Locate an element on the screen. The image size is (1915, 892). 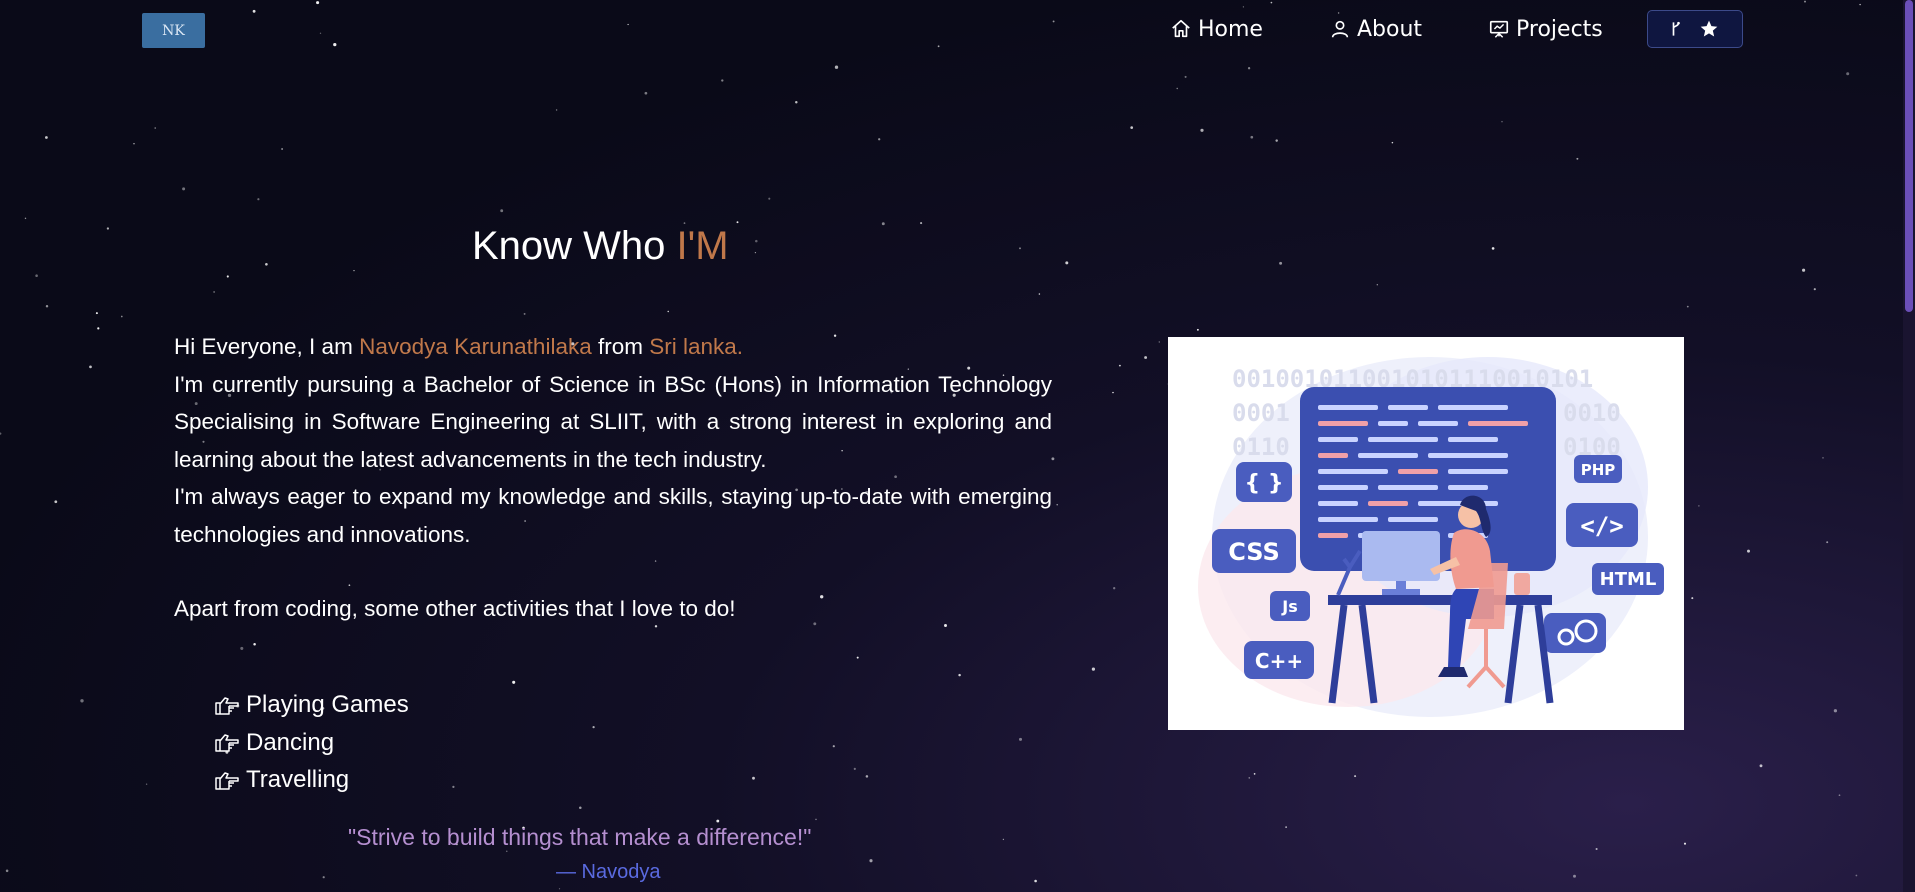
site-logo: NK is located at coordinates (173, 30).